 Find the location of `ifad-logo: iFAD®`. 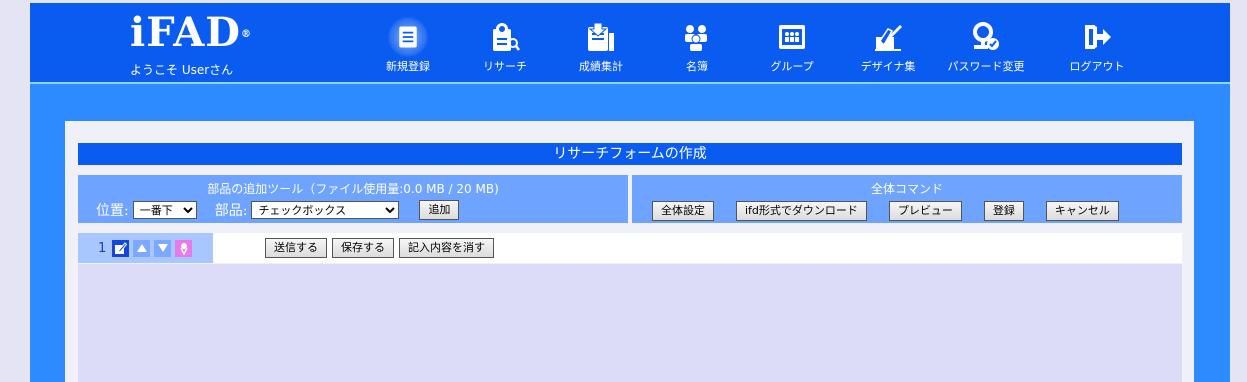

ifad-logo: iFAD® is located at coordinates (191, 33).